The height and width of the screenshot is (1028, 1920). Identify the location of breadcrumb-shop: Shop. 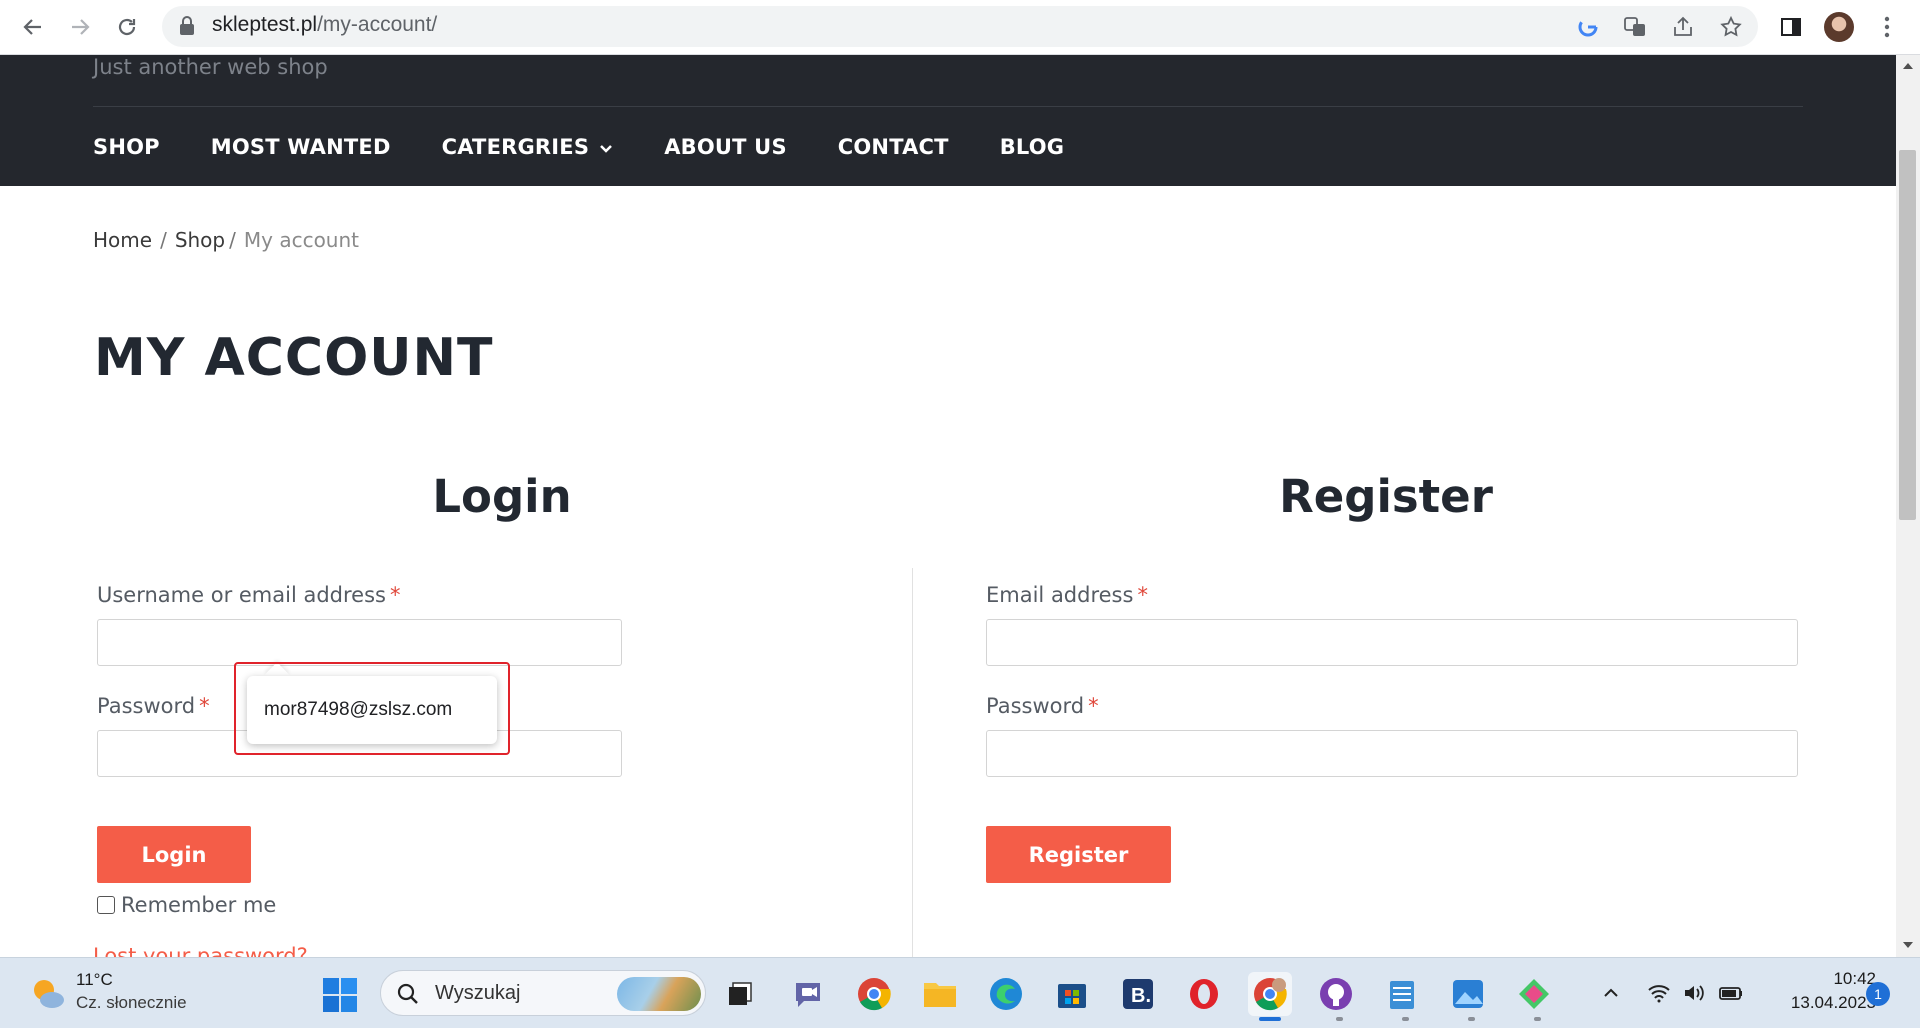
(200, 240).